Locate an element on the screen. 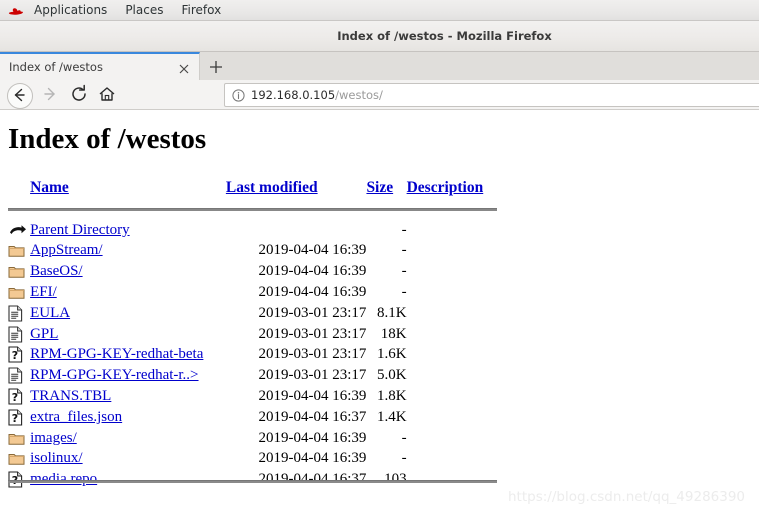 Image resolution: width=759 pixels, height=519 pixels. navigation-toolbar: 192.168.0.105/westos/ is located at coordinates (379, 95).